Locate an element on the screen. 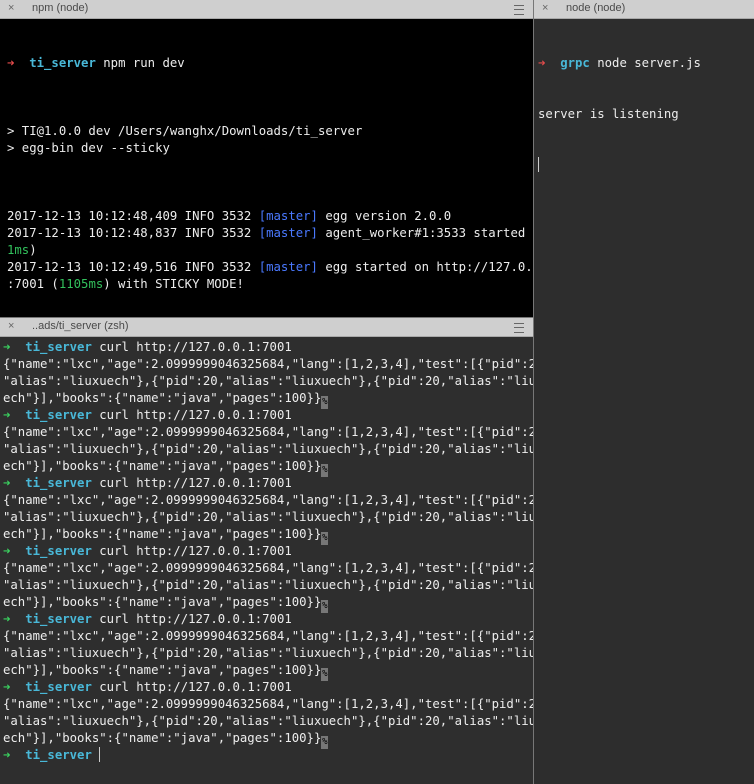 The image size is (754, 784). log-tail: ) is located at coordinates (33, 250).